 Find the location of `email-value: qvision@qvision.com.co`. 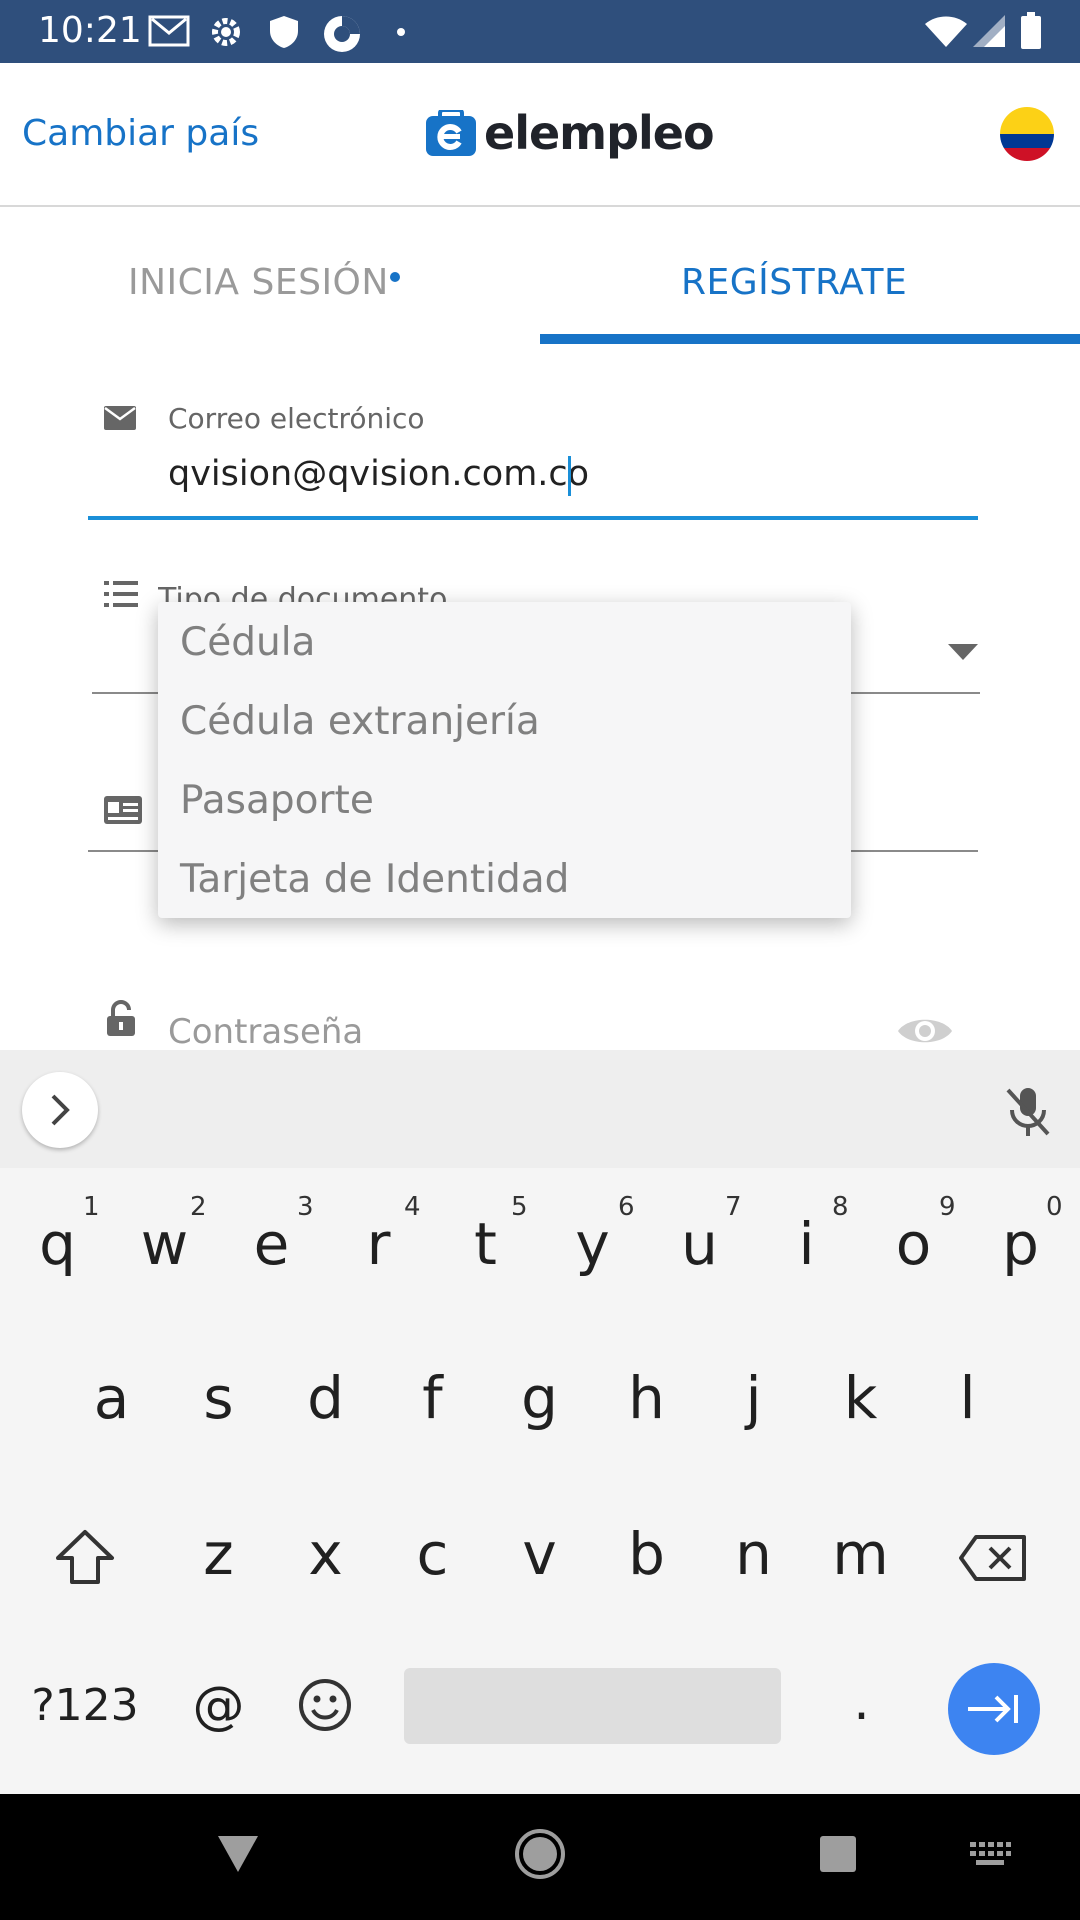

email-value: qvision@qvision.com.co is located at coordinates (379, 474).